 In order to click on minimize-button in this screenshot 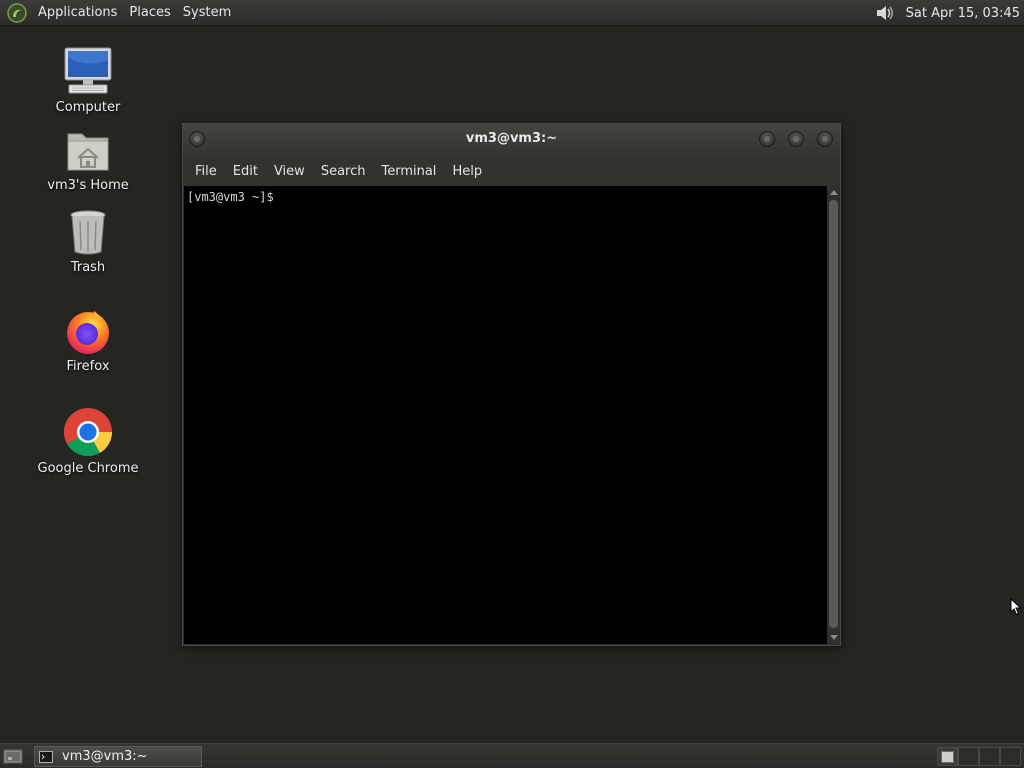, I will do `click(767, 139)`.